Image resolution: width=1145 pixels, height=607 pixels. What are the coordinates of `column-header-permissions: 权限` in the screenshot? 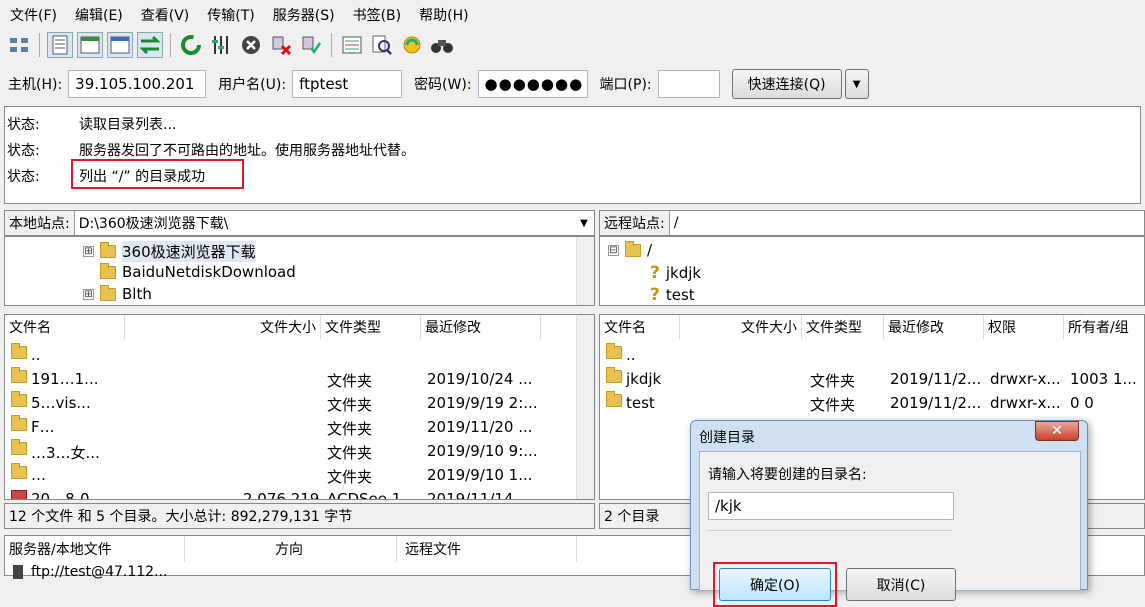 It's located at (1024, 327).